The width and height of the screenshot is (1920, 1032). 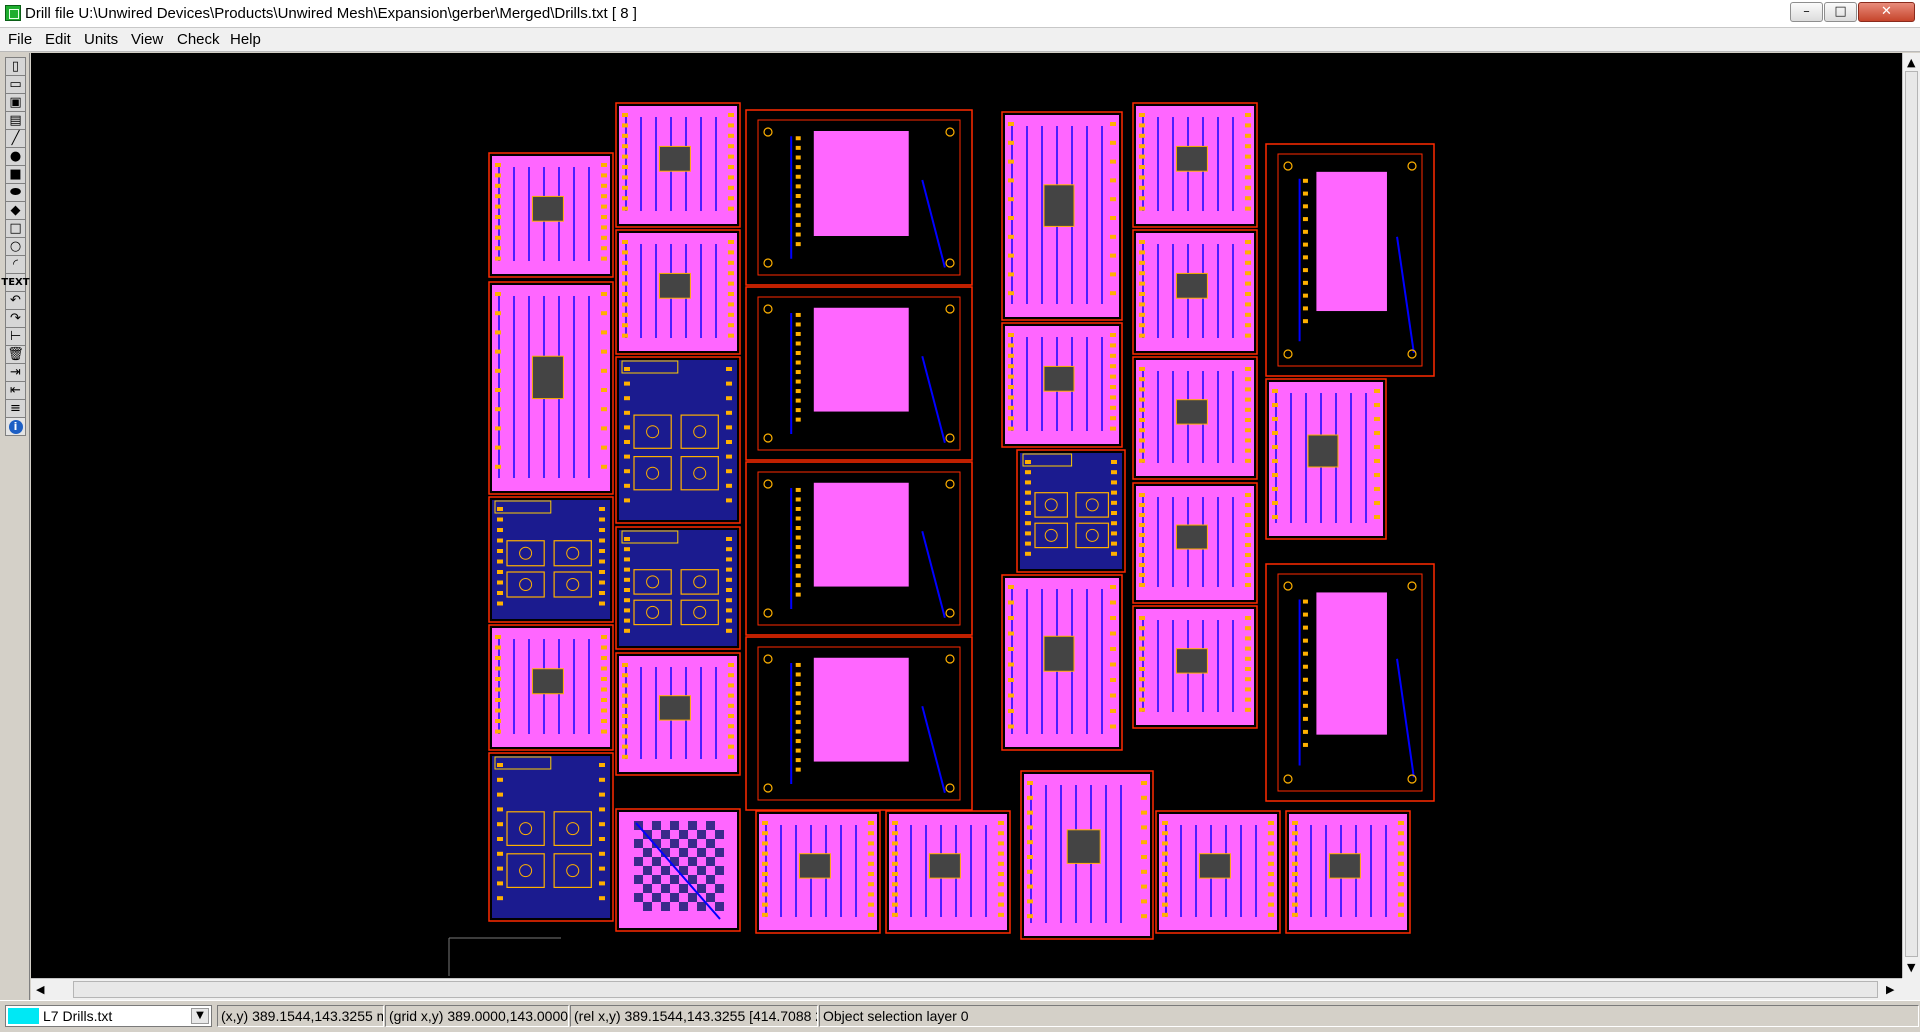 What do you see at coordinates (15, 192) in the screenshot?
I see `oval-pad-icon: ⬬` at bounding box center [15, 192].